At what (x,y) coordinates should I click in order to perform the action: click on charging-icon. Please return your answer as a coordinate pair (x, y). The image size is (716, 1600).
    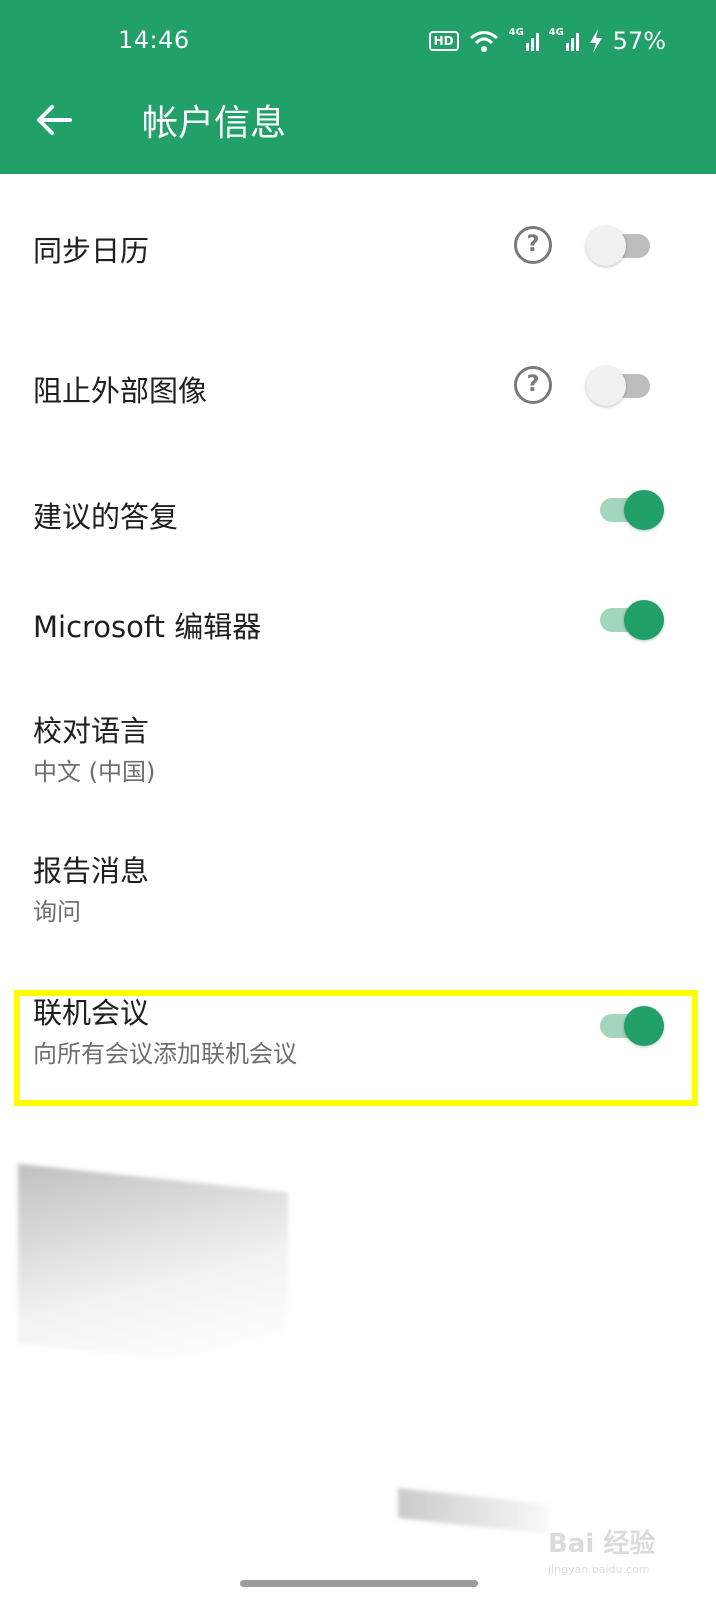
    Looking at the image, I should click on (595, 41).